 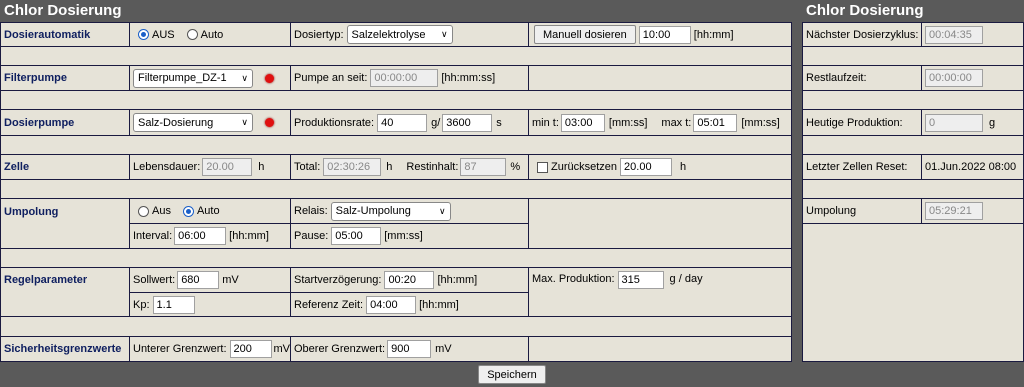 What do you see at coordinates (585, 34) in the screenshot?
I see `manuell-dosieren-button: Manuell dosieren` at bounding box center [585, 34].